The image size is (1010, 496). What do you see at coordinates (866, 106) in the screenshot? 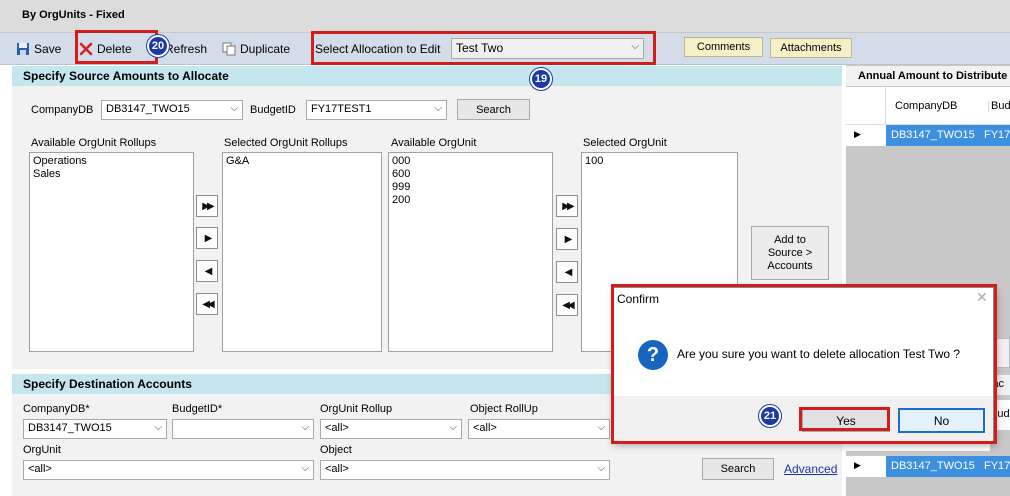
I see `row-header-cell` at bounding box center [866, 106].